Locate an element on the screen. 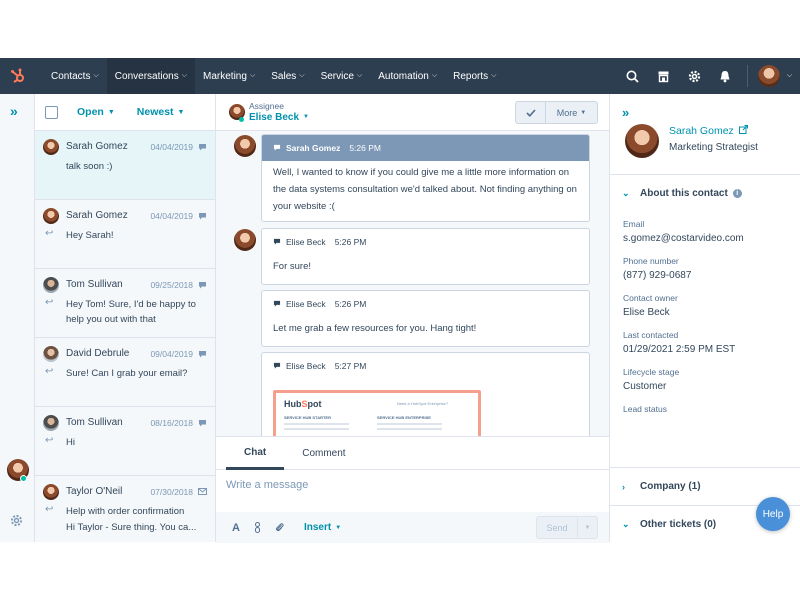  nav-contacts-label: Contacts is located at coordinates (71, 76).